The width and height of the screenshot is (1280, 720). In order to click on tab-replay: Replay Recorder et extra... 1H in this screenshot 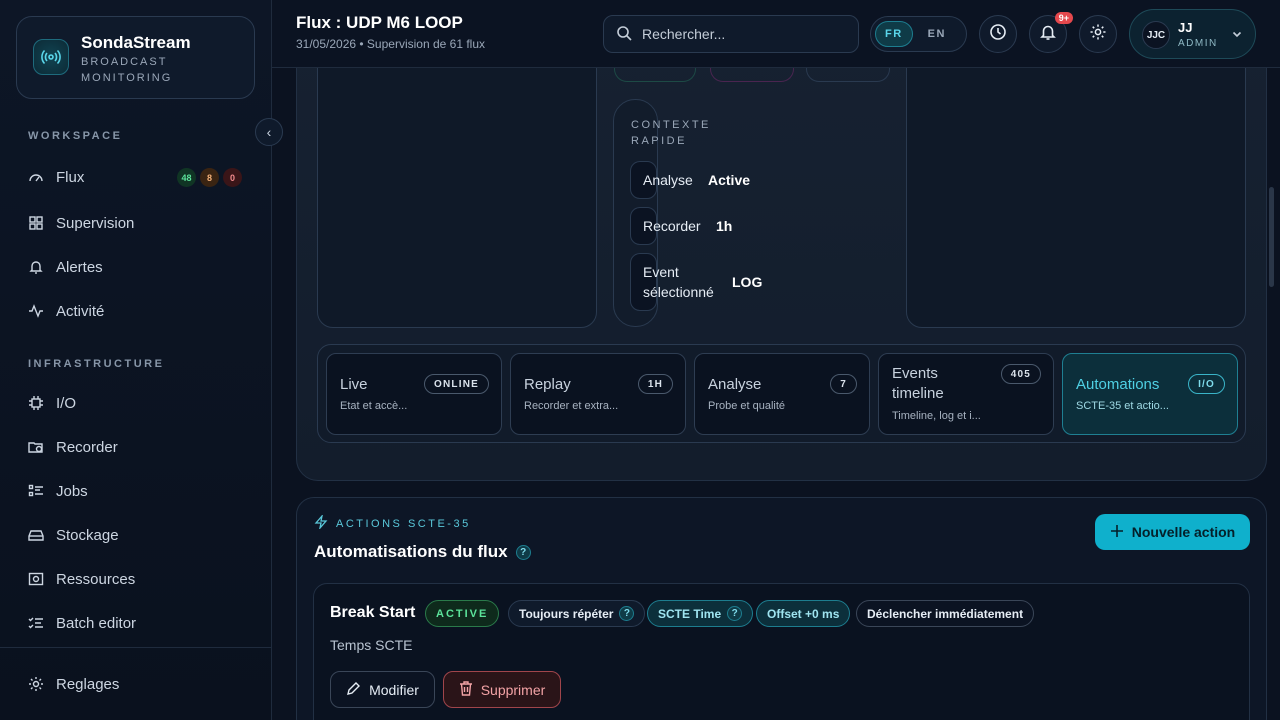, I will do `click(598, 394)`.